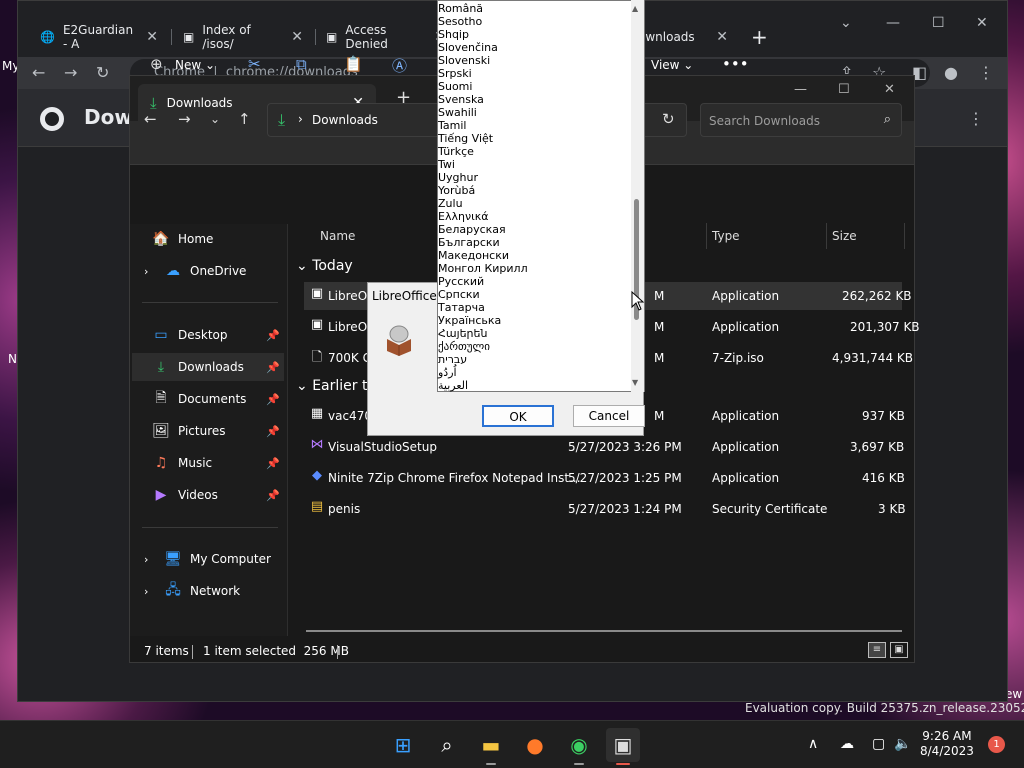 The width and height of the screenshot is (1024, 768). What do you see at coordinates (215, 119) in the screenshot?
I see `recent-locations-icon: ⌄` at bounding box center [215, 119].